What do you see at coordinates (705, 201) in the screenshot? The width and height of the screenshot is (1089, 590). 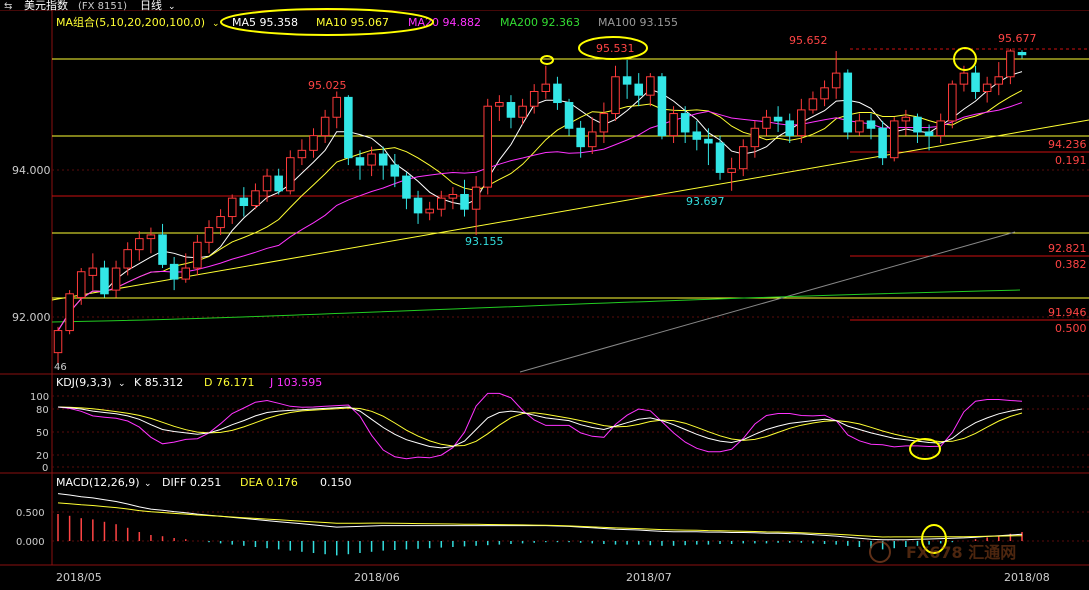 I see `annotation-93697: 93.697` at bounding box center [705, 201].